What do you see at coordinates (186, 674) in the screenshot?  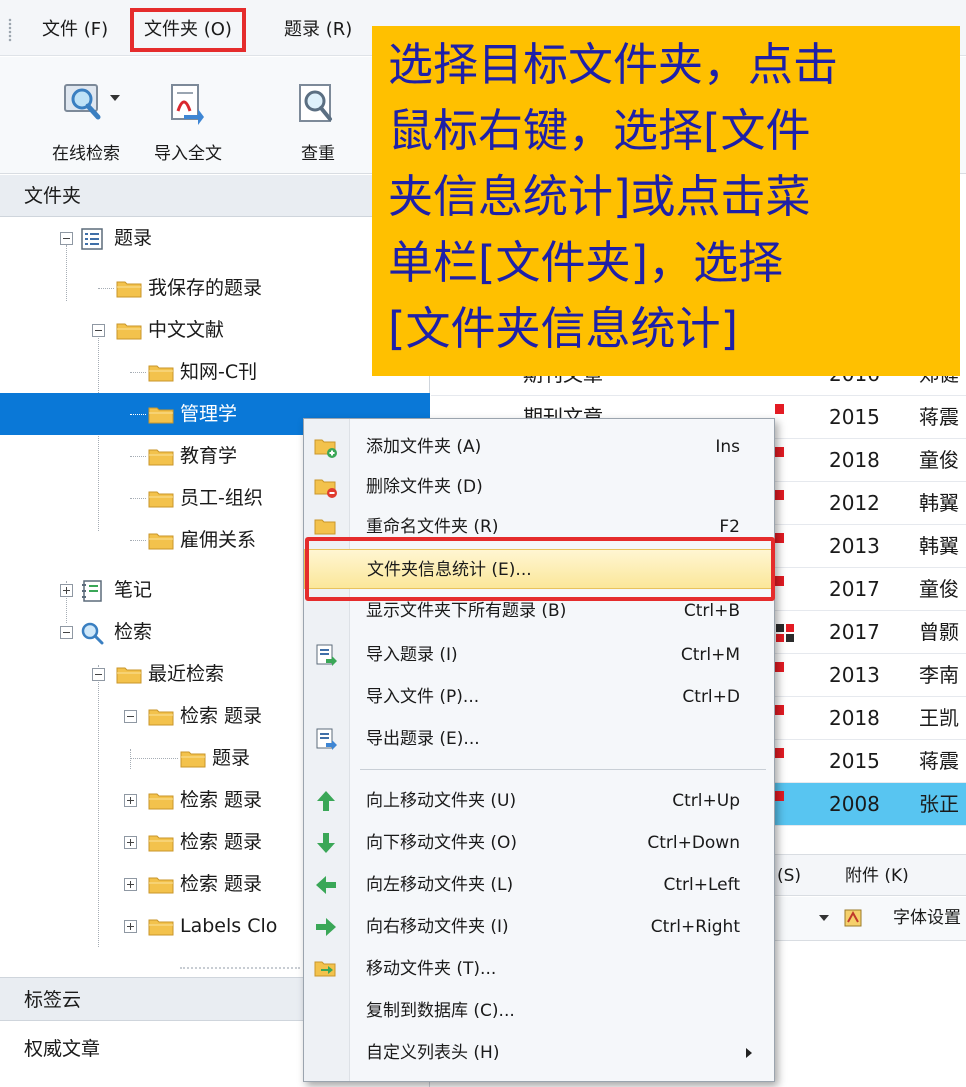 I see `tree-label: 最近检索` at bounding box center [186, 674].